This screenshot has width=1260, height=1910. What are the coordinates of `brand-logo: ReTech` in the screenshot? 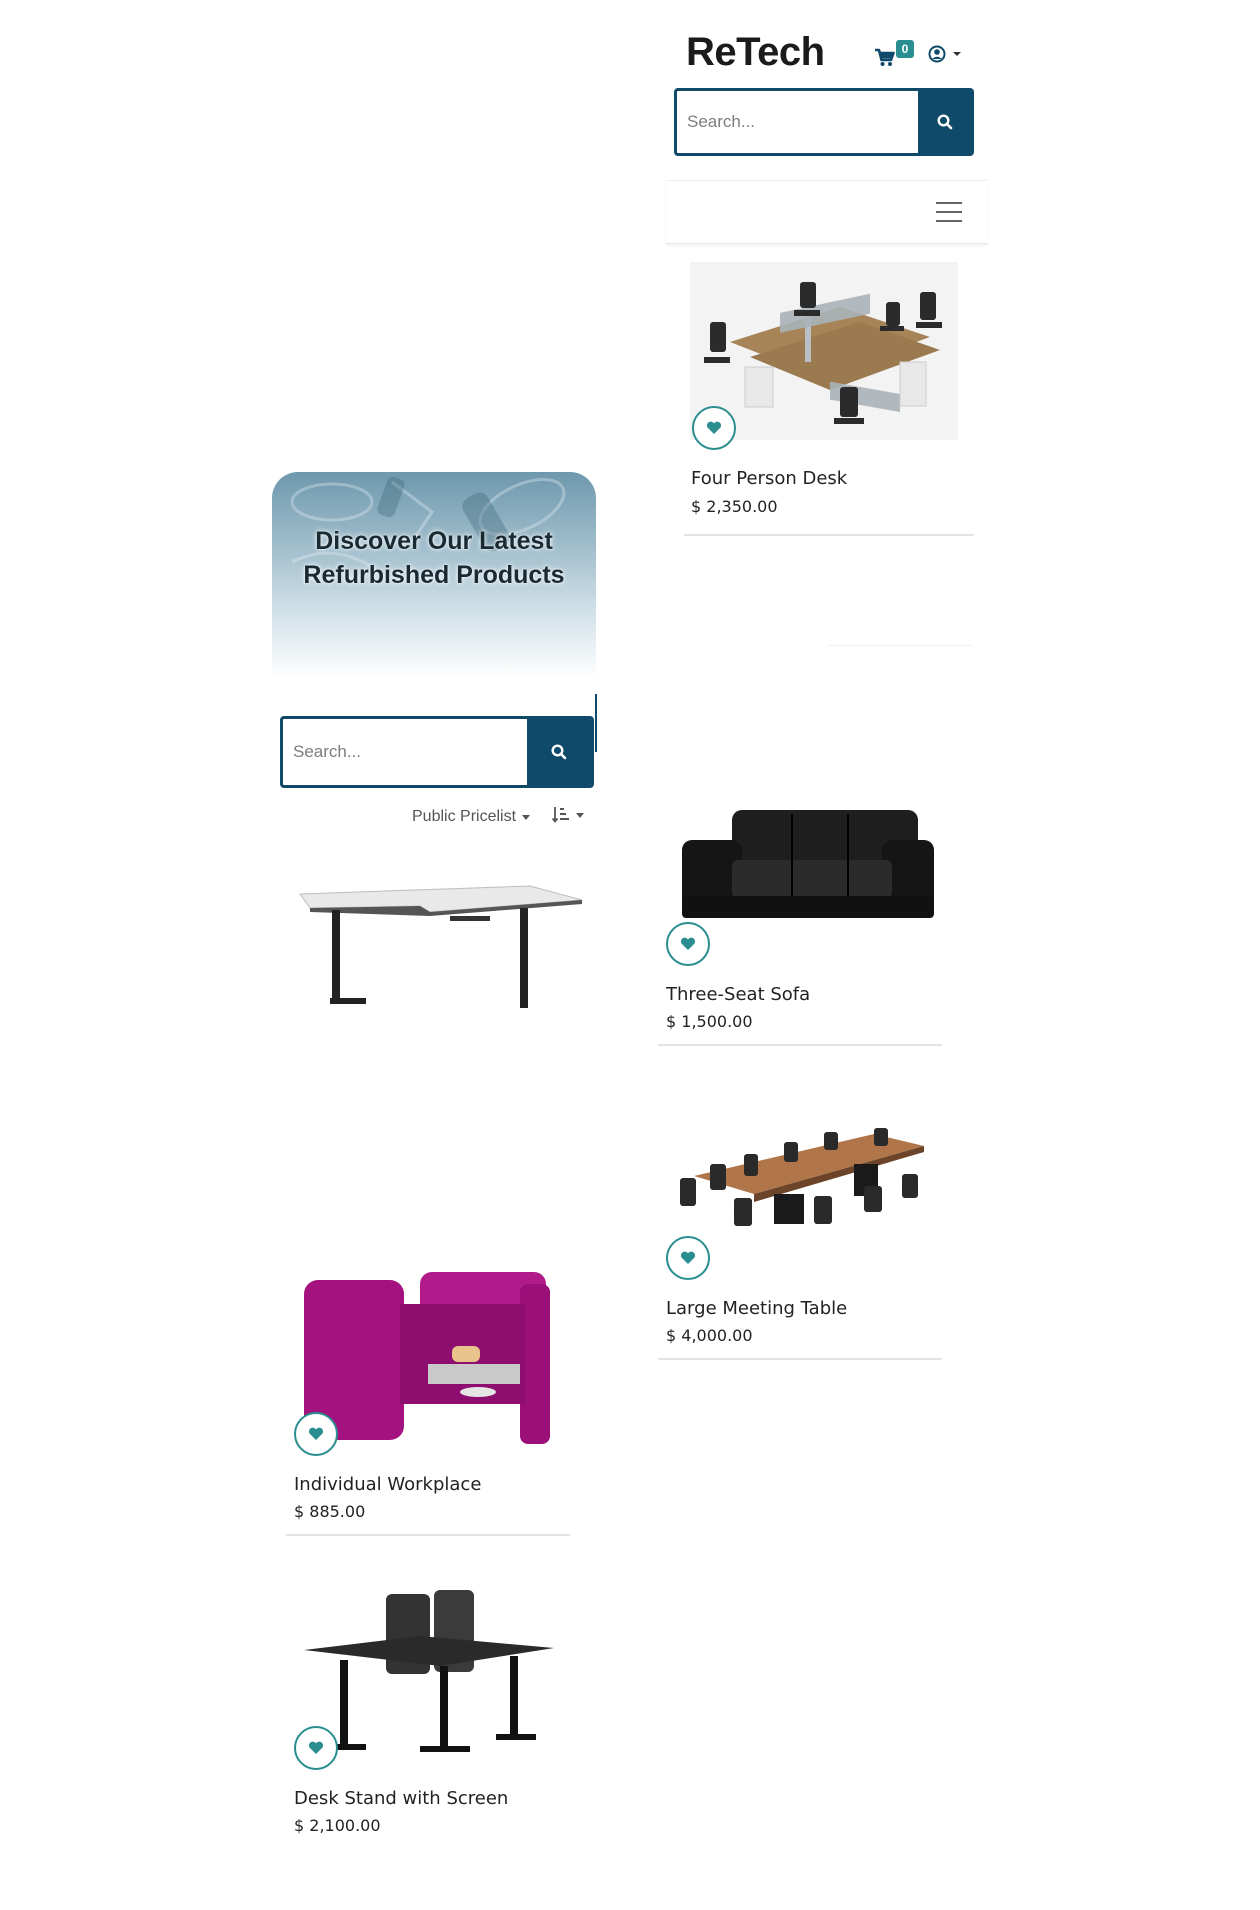 It's located at (755, 52).